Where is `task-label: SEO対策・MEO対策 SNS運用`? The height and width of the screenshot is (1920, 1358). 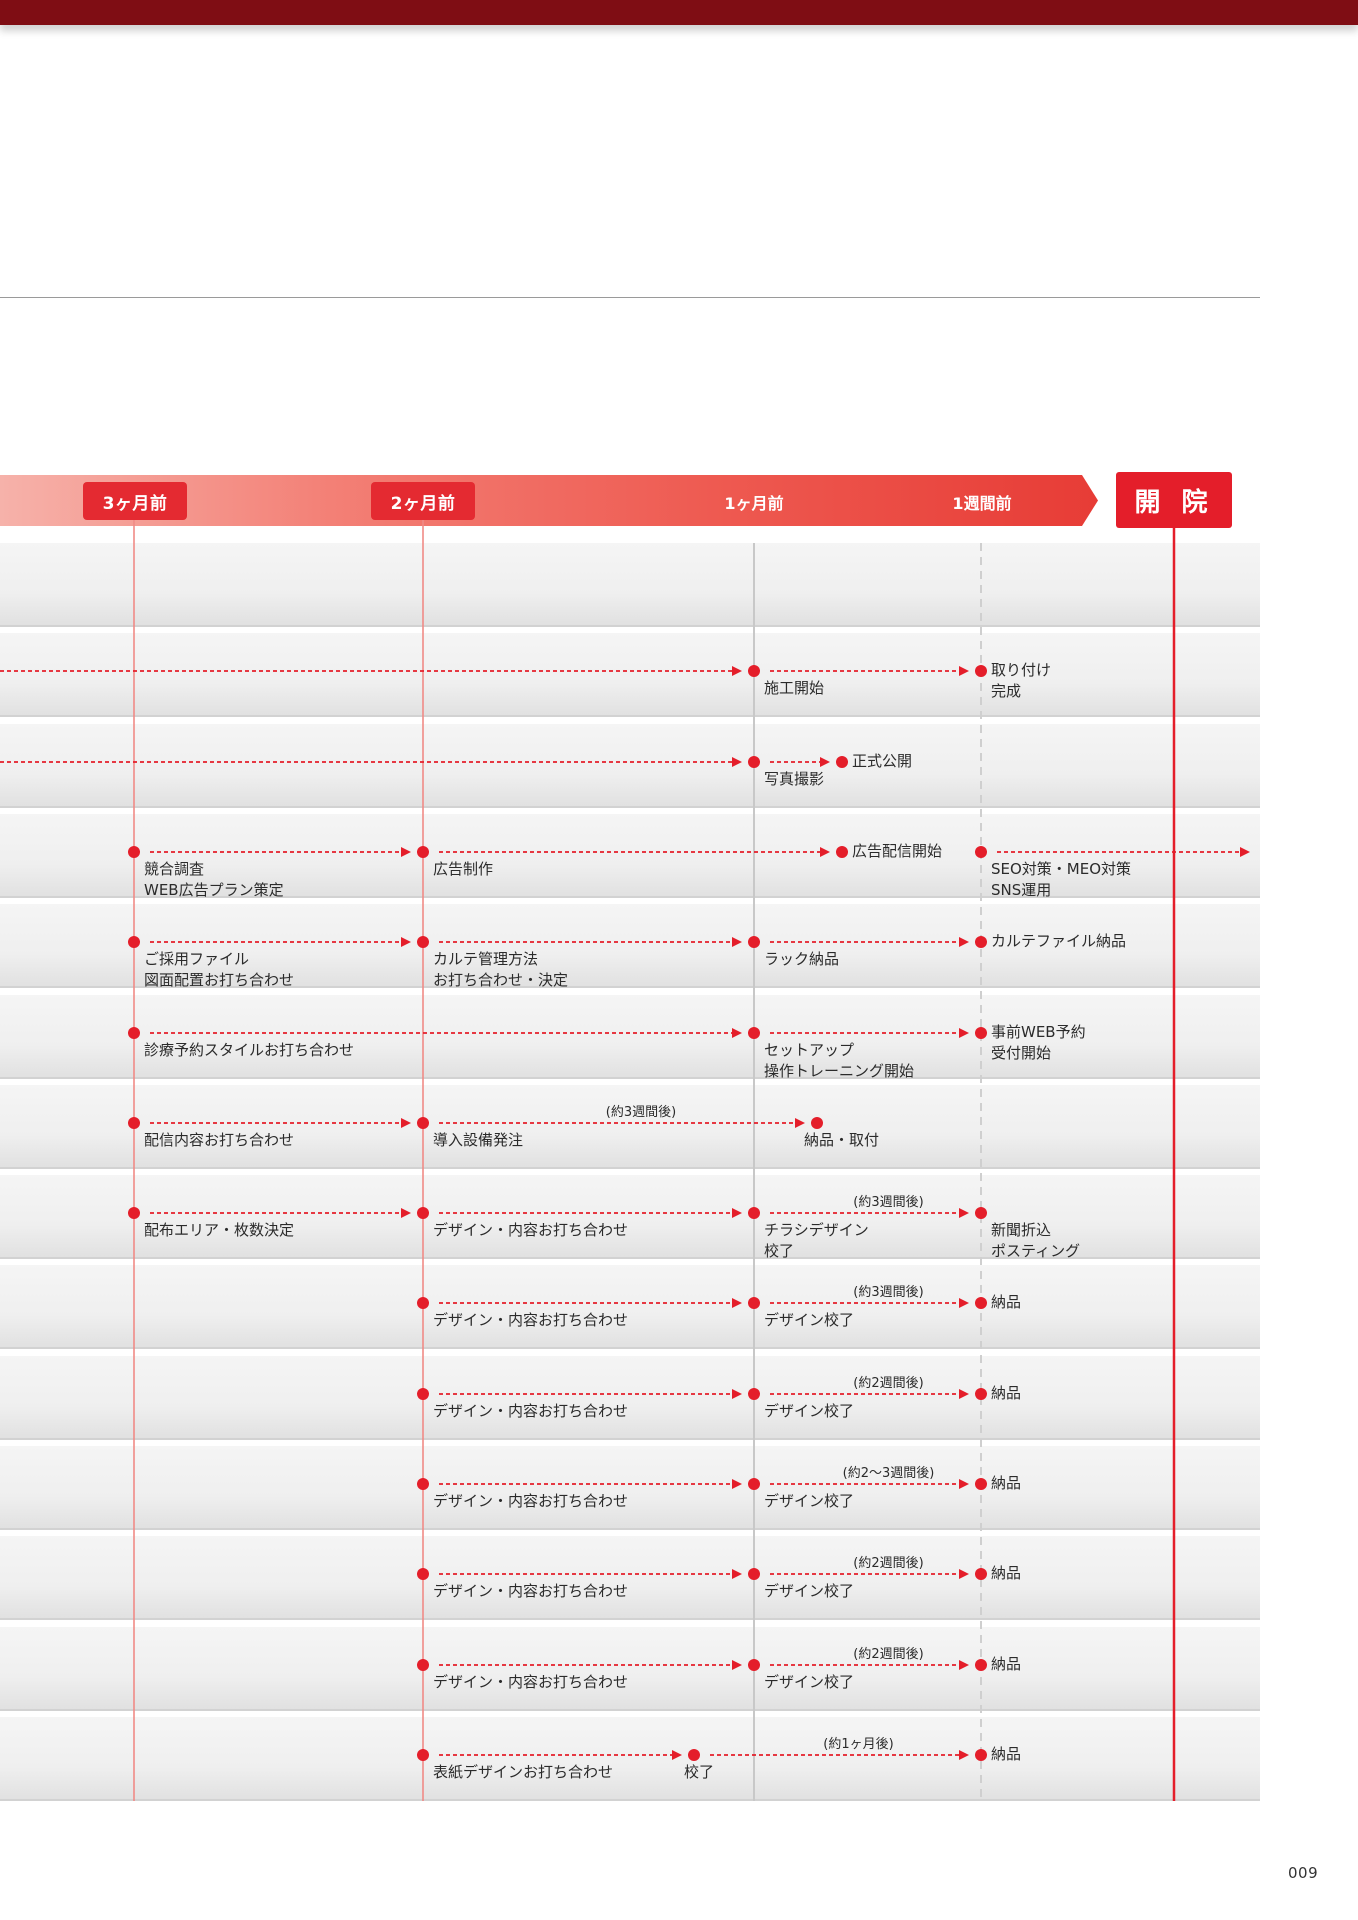
task-label: SEO対策・MEO対策 SNS運用 is located at coordinates (1061, 879).